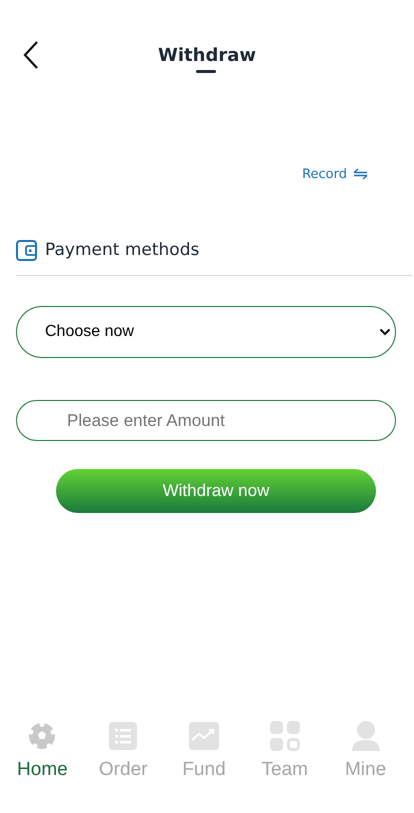 The height and width of the screenshot is (813, 414). What do you see at coordinates (203, 736) in the screenshot?
I see `chart-icon` at bounding box center [203, 736].